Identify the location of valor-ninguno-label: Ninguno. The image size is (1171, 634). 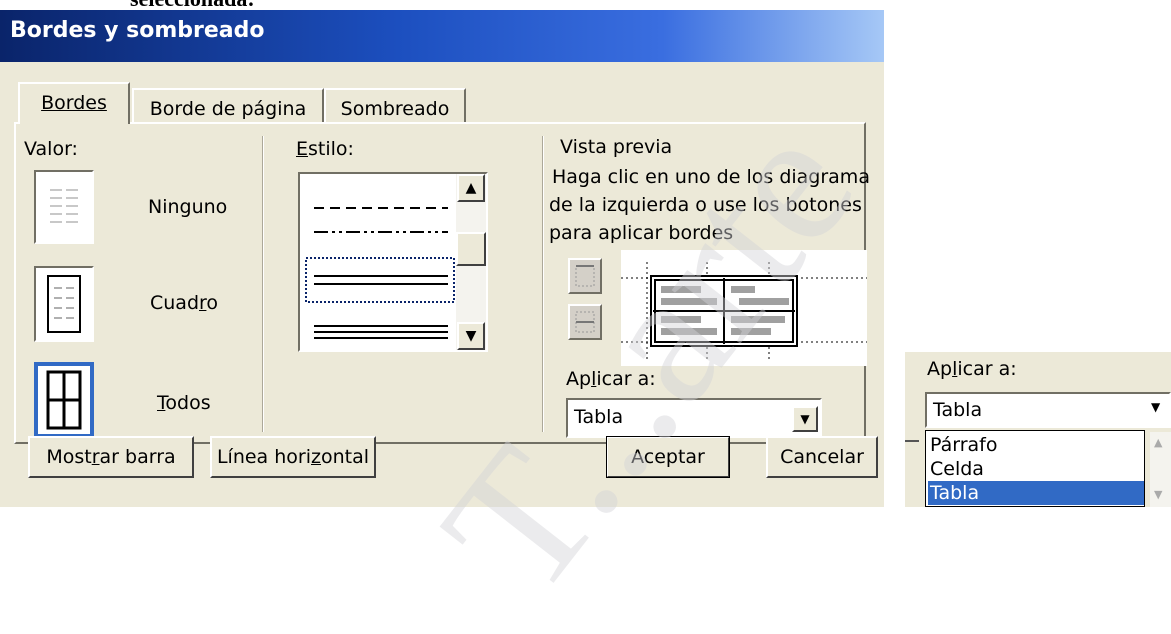
(188, 207).